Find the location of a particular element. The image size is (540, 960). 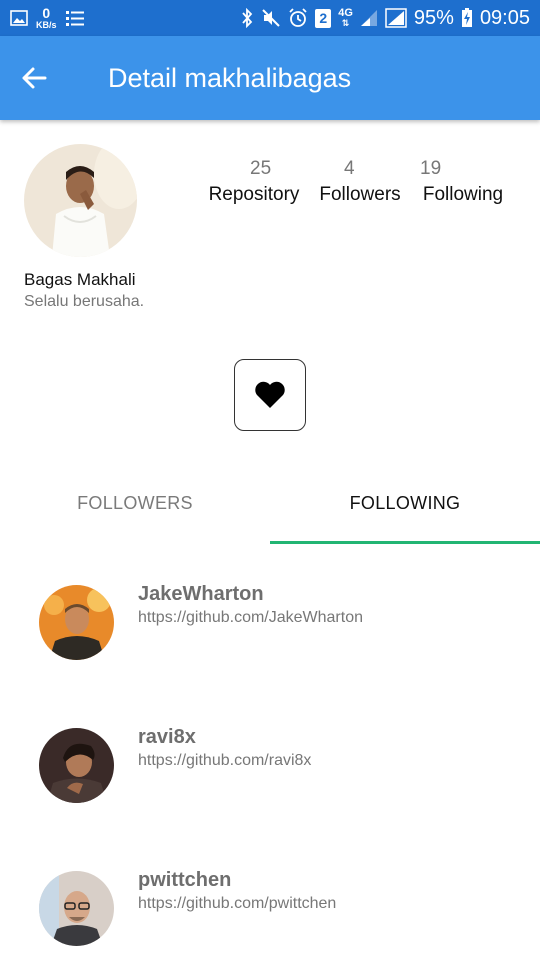

stat-followers-count: 4 is located at coordinates (349, 168).